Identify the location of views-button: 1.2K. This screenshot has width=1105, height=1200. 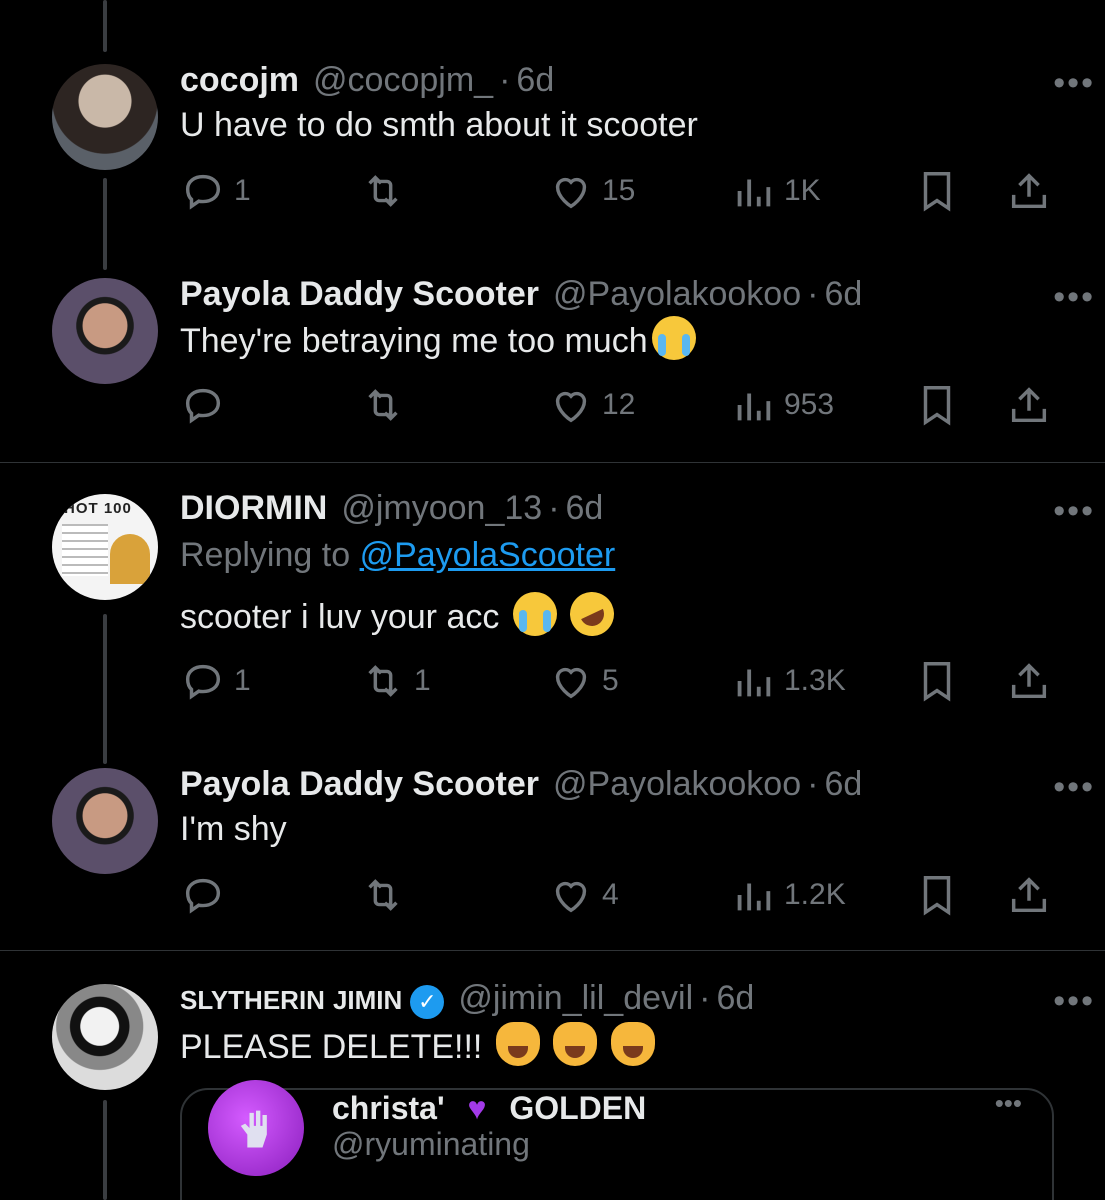
(788, 895).